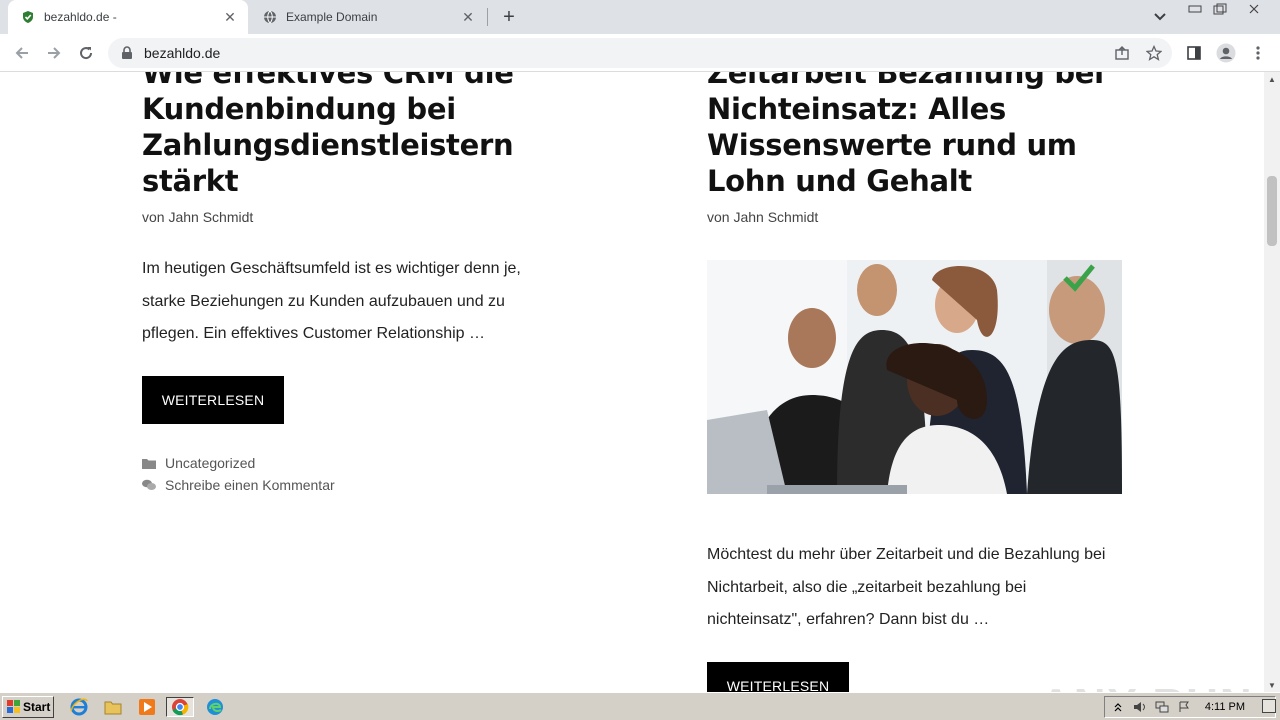 This screenshot has height=720, width=1280. What do you see at coordinates (1272, 79) in the screenshot?
I see `scroll-up-arrow-icon: ▲` at bounding box center [1272, 79].